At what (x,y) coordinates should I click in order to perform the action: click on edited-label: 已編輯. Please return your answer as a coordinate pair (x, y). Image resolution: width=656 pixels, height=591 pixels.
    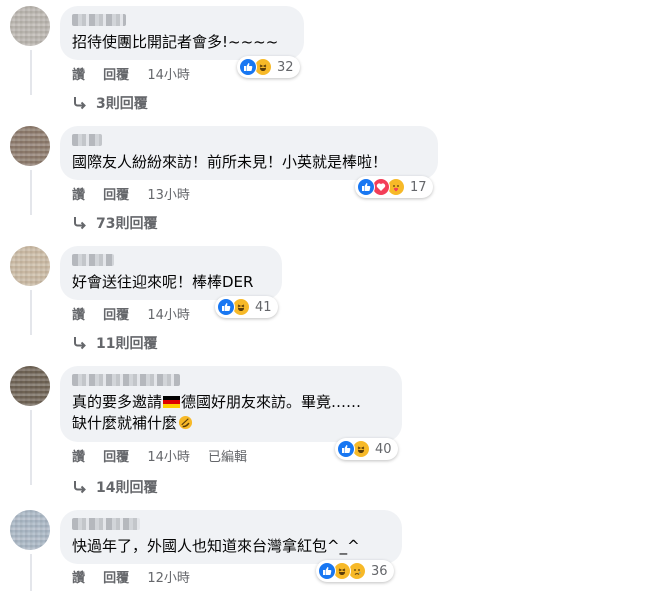
    Looking at the image, I should click on (227, 457).